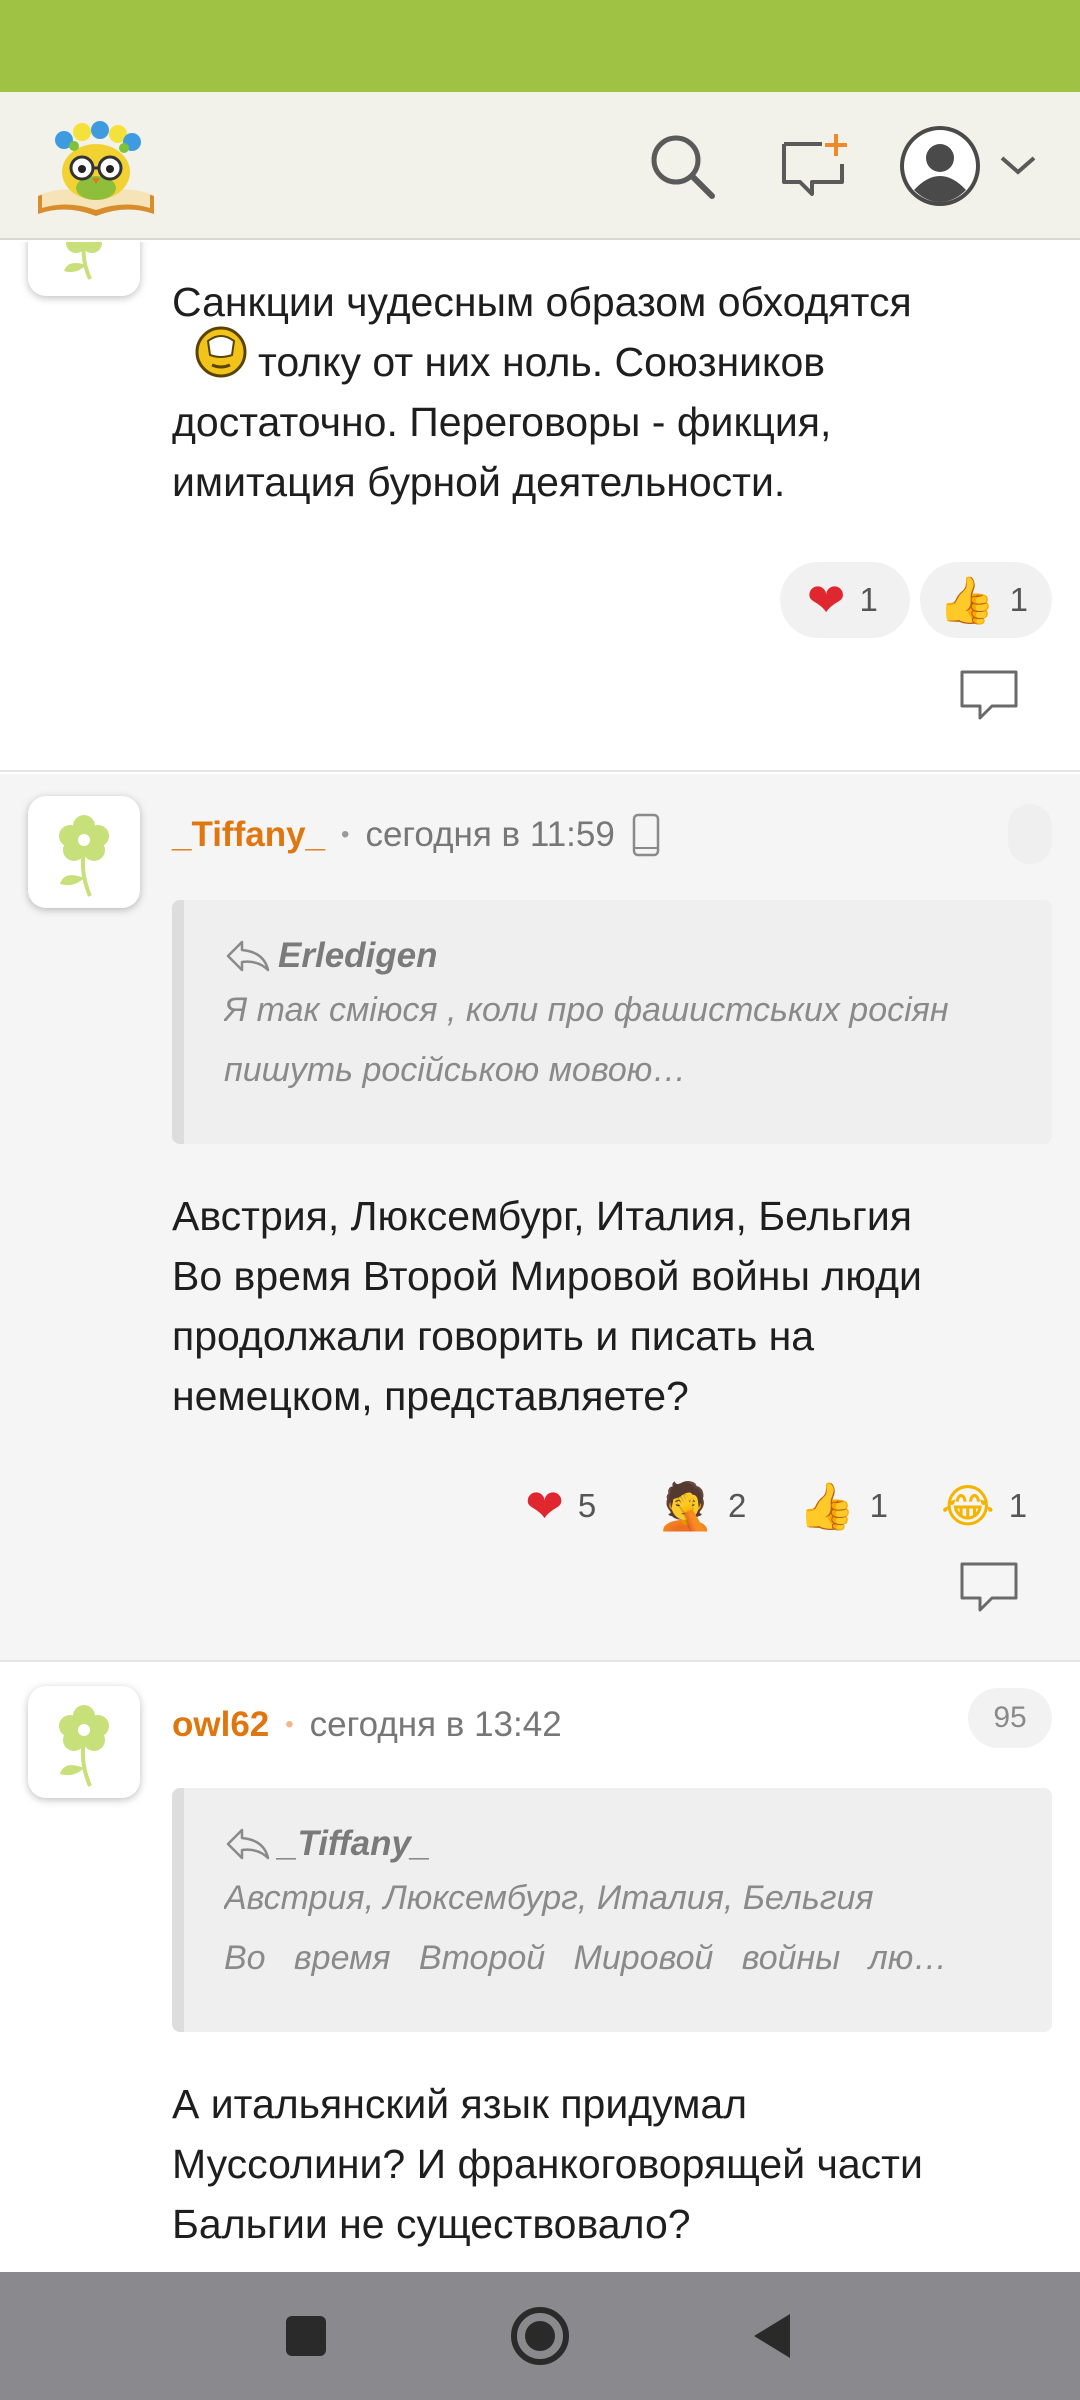 The width and height of the screenshot is (1080, 2400). I want to click on reaction-heart: ❤ 1, so click(845, 600).